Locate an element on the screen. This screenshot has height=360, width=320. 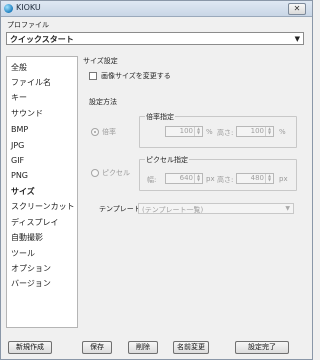
ratio-width-unit: % is located at coordinates (209, 132).